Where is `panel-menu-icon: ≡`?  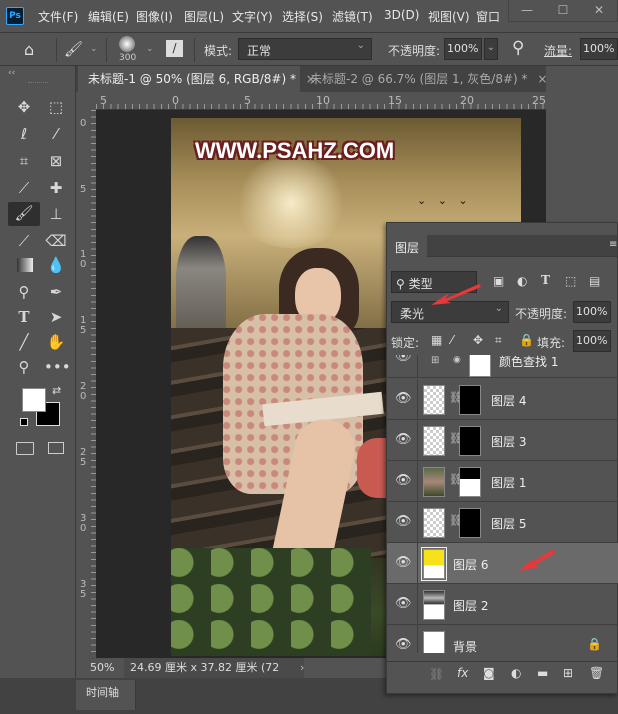
panel-menu-icon: ≡ is located at coordinates (613, 244).